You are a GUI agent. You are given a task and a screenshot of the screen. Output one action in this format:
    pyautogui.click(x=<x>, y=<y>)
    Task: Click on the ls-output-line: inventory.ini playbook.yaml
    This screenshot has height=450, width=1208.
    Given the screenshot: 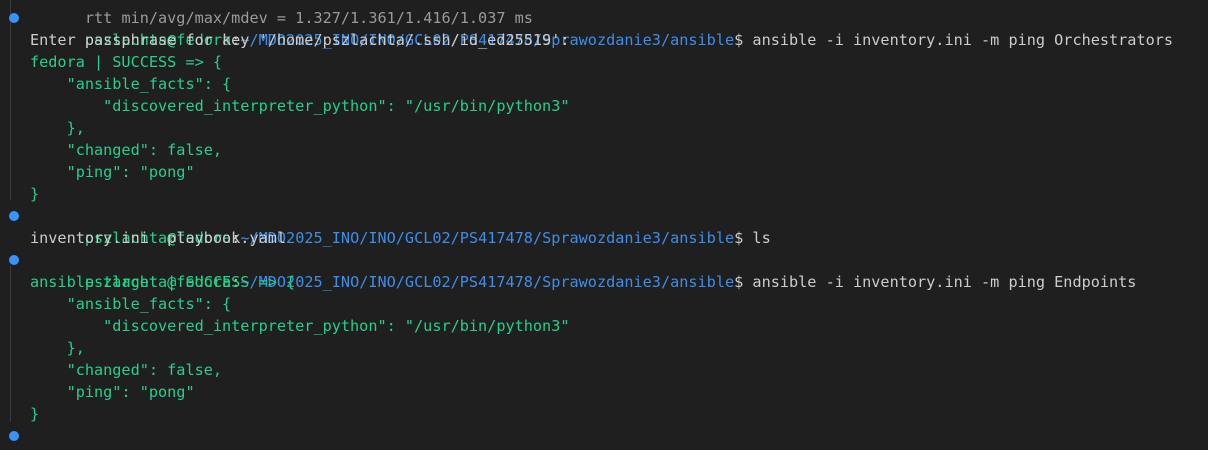 What is the action you would take?
    pyautogui.click(x=158, y=238)
    